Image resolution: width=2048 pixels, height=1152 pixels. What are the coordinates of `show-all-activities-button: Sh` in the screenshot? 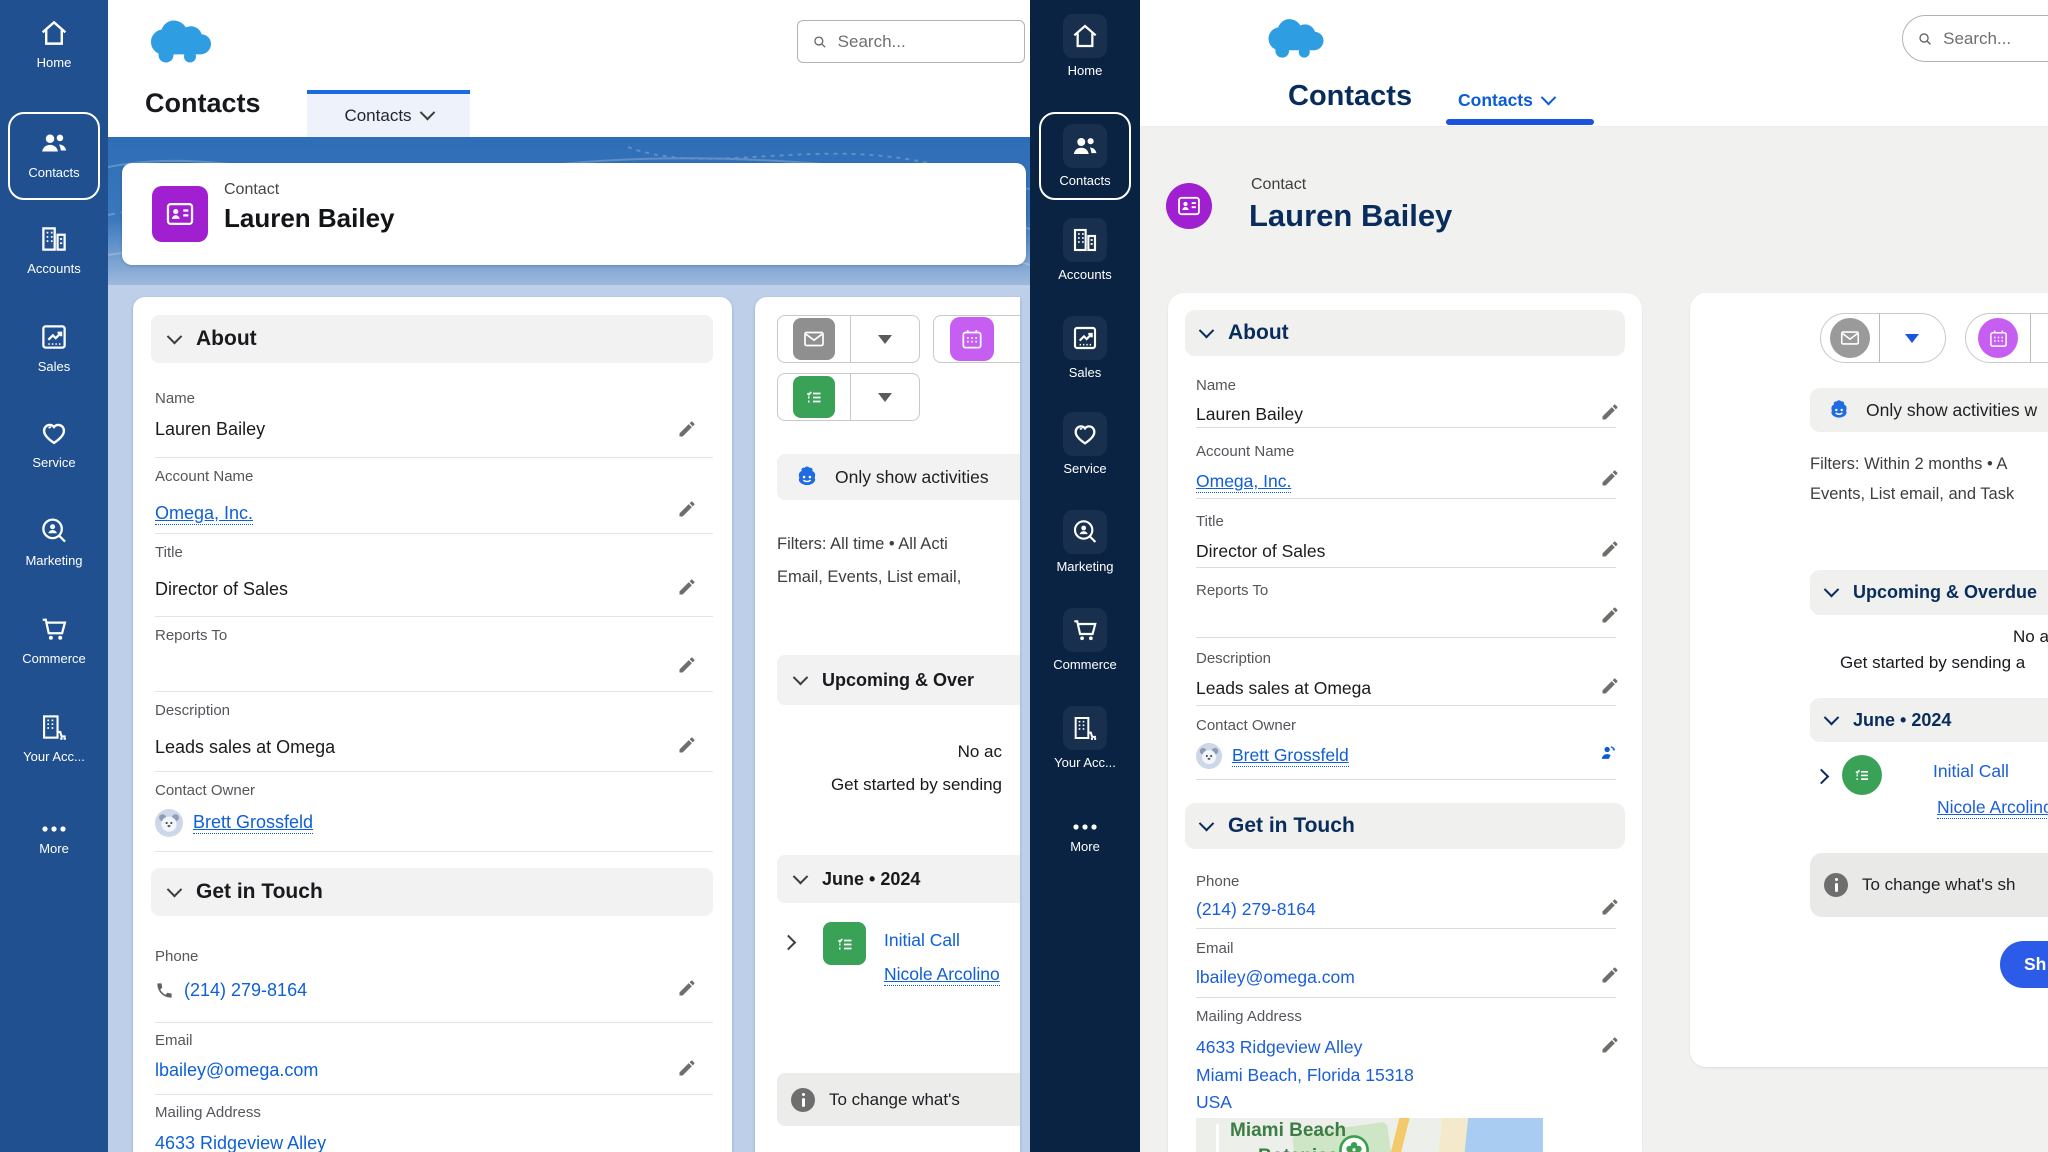 It's located at (2024, 964).